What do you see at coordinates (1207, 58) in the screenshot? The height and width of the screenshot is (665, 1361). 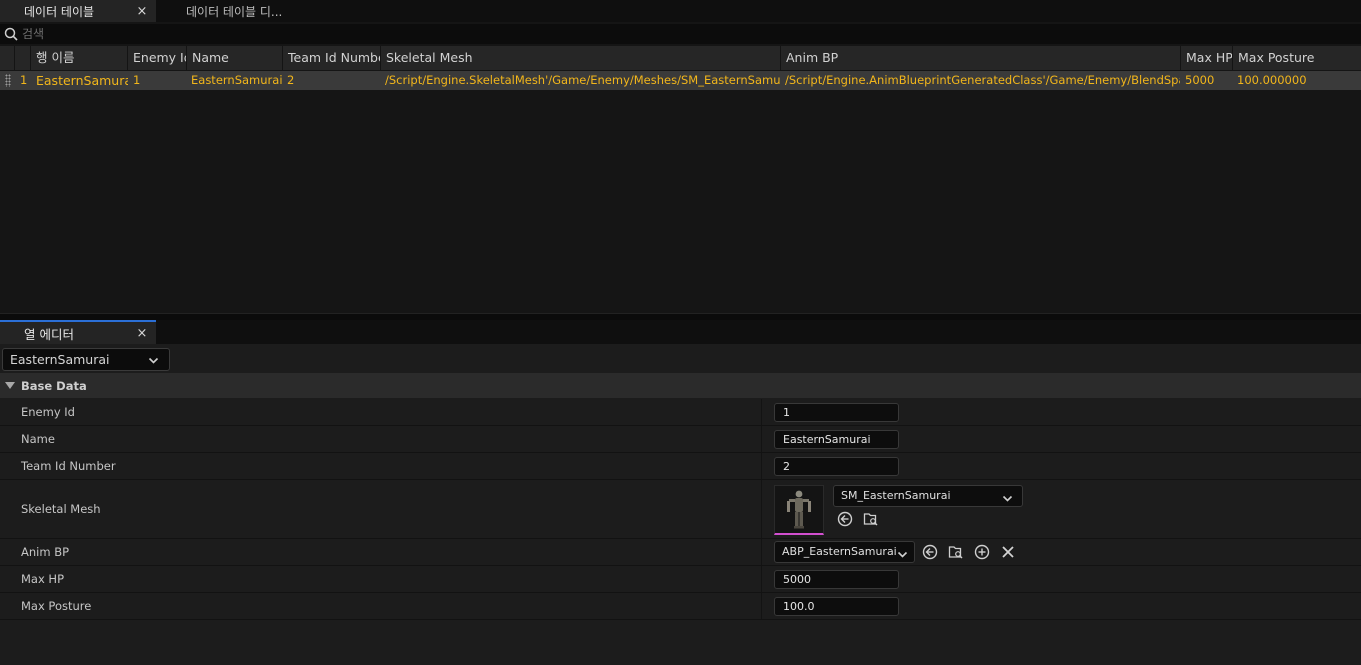 I see `header-max-hp: Max HP` at bounding box center [1207, 58].